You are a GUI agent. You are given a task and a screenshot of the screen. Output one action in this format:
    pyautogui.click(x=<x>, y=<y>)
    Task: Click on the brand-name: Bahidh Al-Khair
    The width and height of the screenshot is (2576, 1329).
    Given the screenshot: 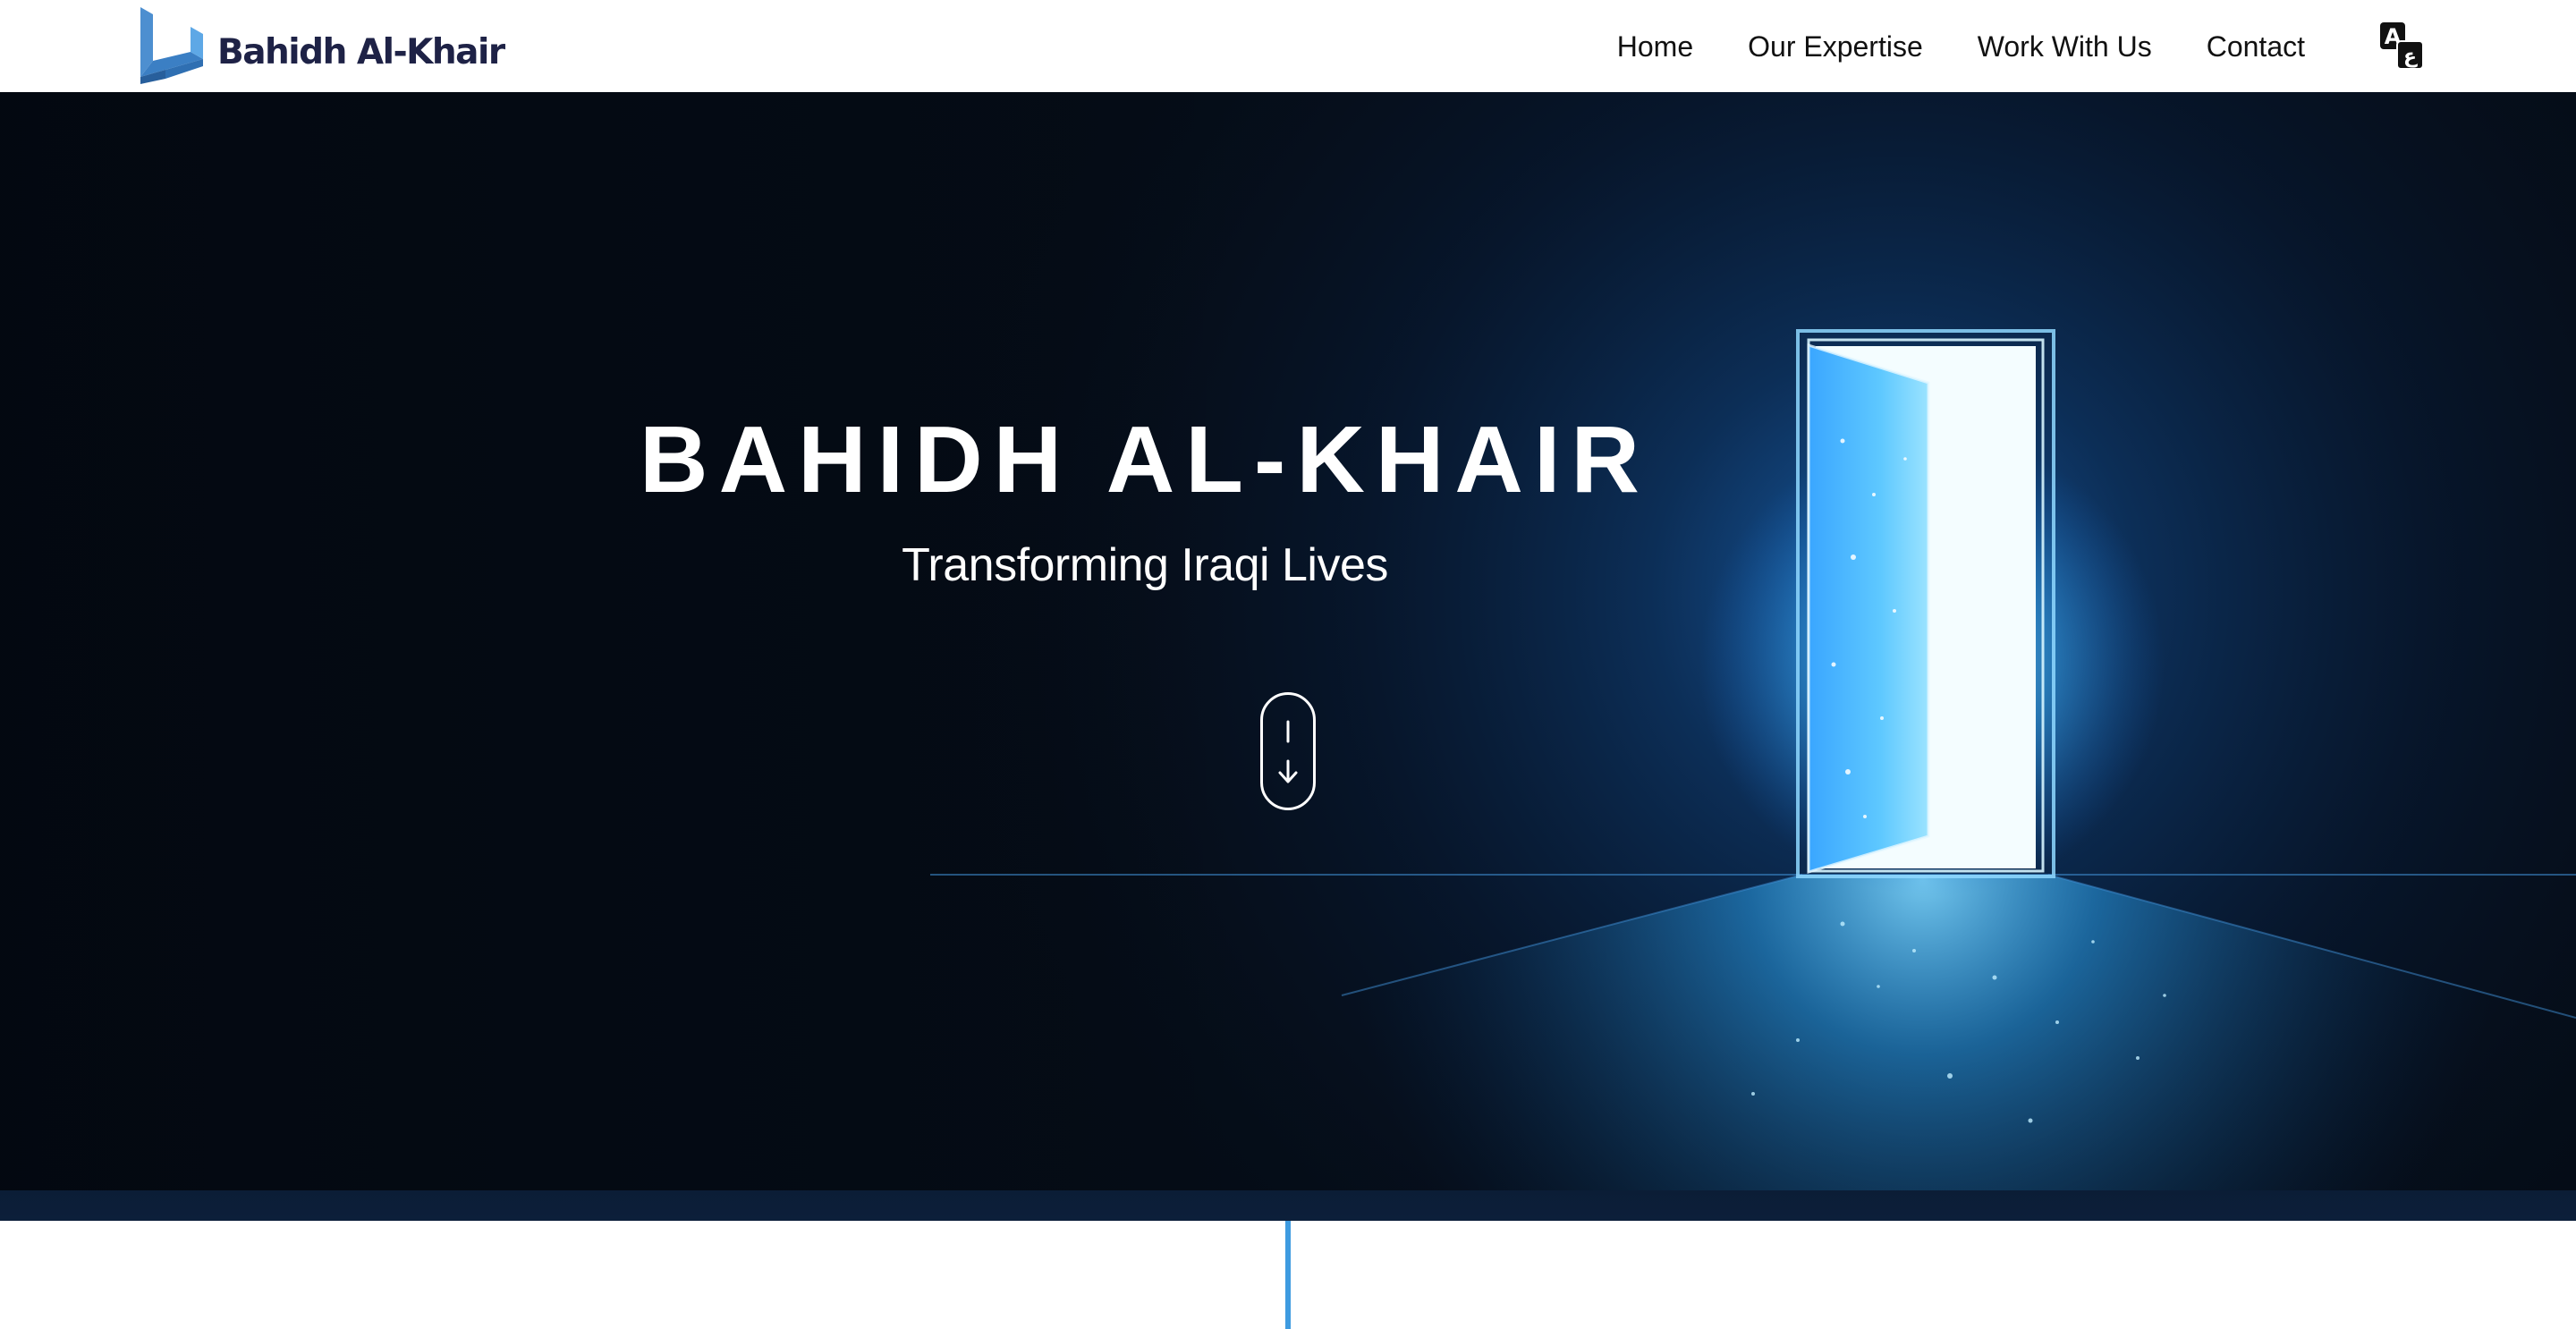 What is the action you would take?
    pyautogui.click(x=361, y=51)
    